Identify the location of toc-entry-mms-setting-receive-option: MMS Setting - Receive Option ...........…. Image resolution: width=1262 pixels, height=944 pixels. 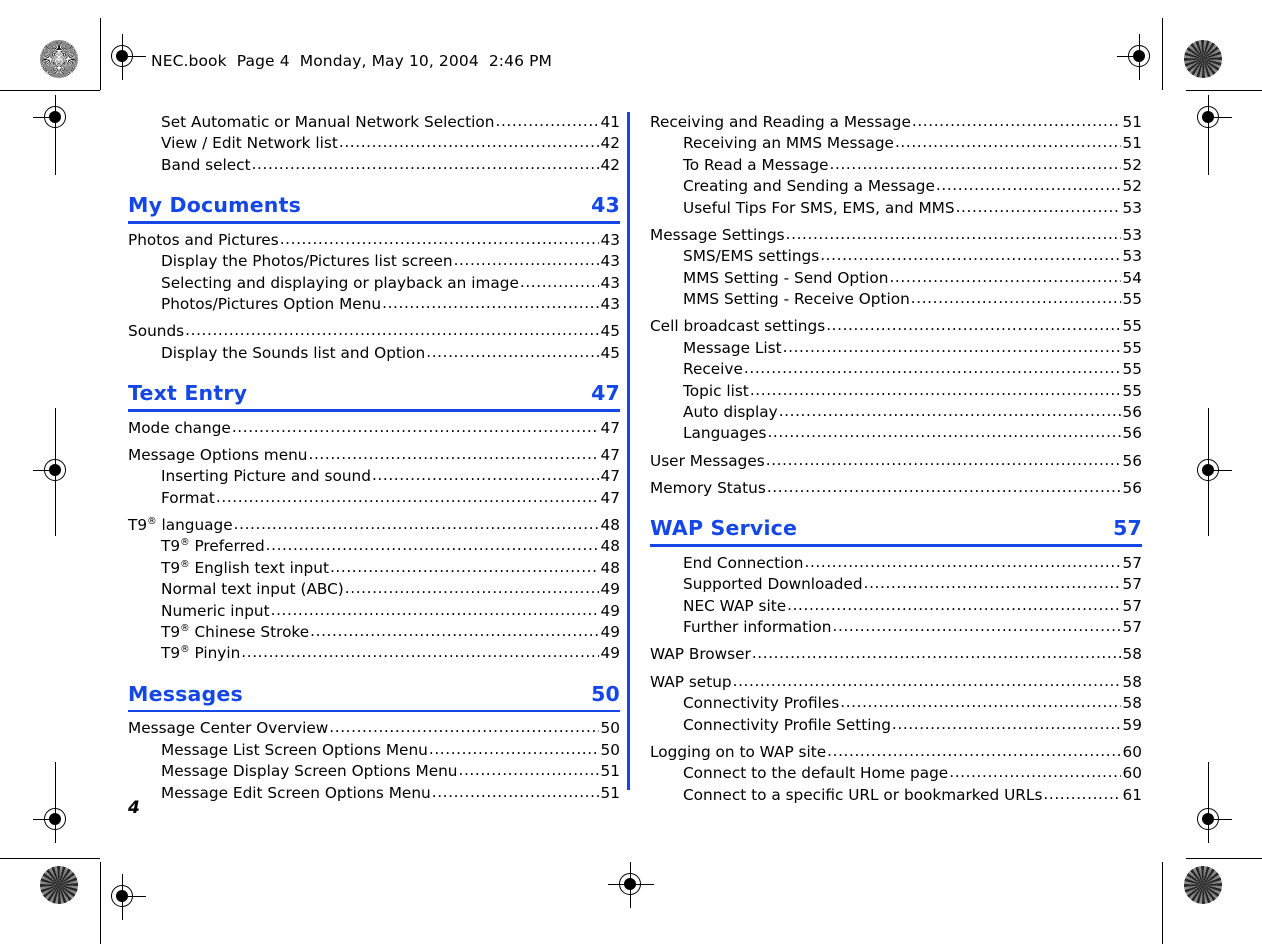
(896, 299).